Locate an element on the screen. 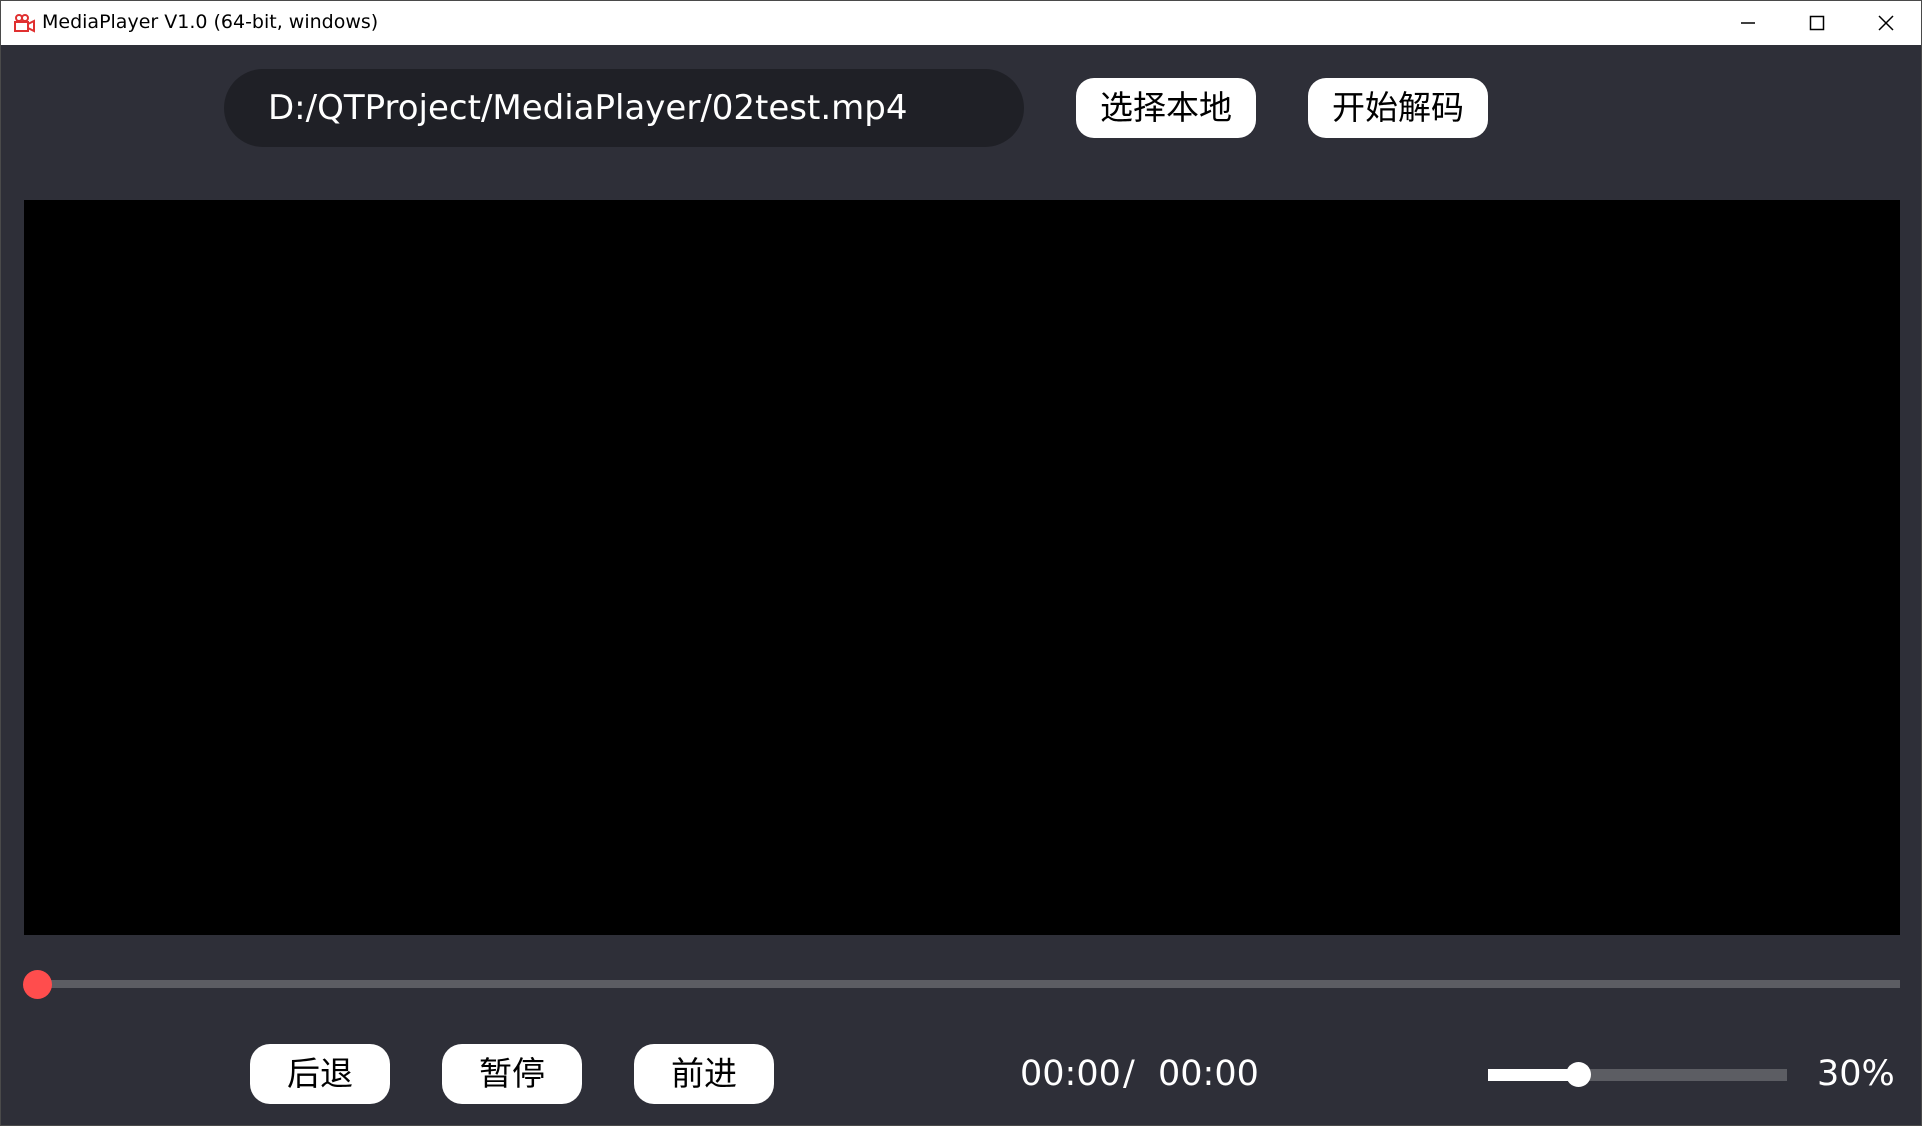 The height and width of the screenshot is (1126, 1922). start-decode-button: 开始解码 is located at coordinates (1398, 108).